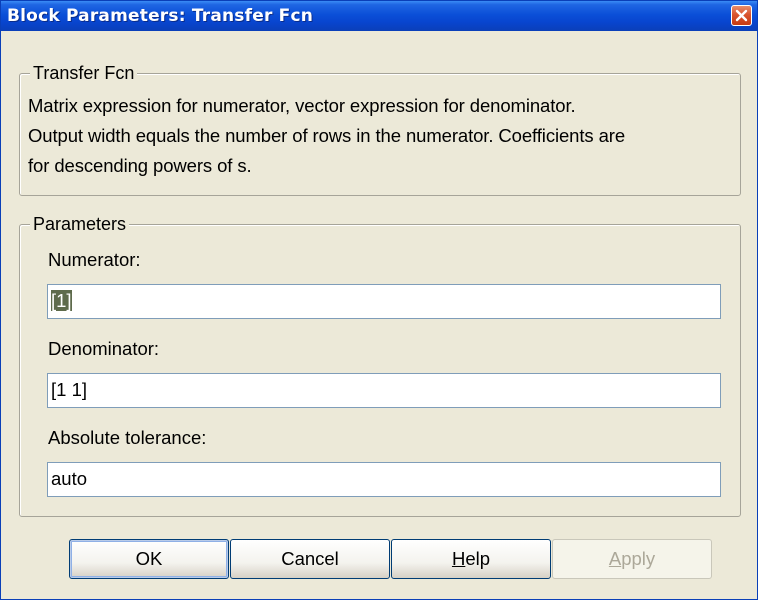 The image size is (758, 600). What do you see at coordinates (384, 390) in the screenshot?
I see `denominator-field: [1 1]` at bounding box center [384, 390].